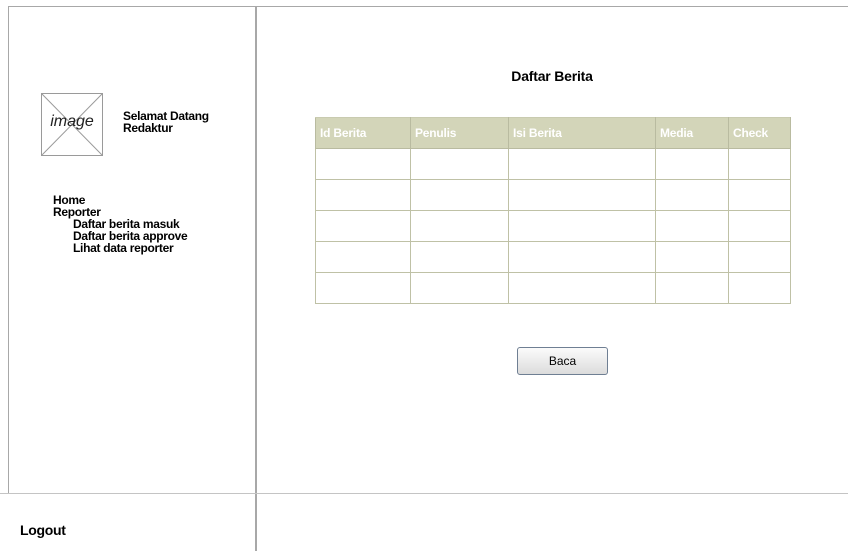 Image resolution: width=848 pixels, height=551 pixels. Describe the element at coordinates (582, 133) in the screenshot. I see `column-header-isi-berita: Isi Berita` at that location.